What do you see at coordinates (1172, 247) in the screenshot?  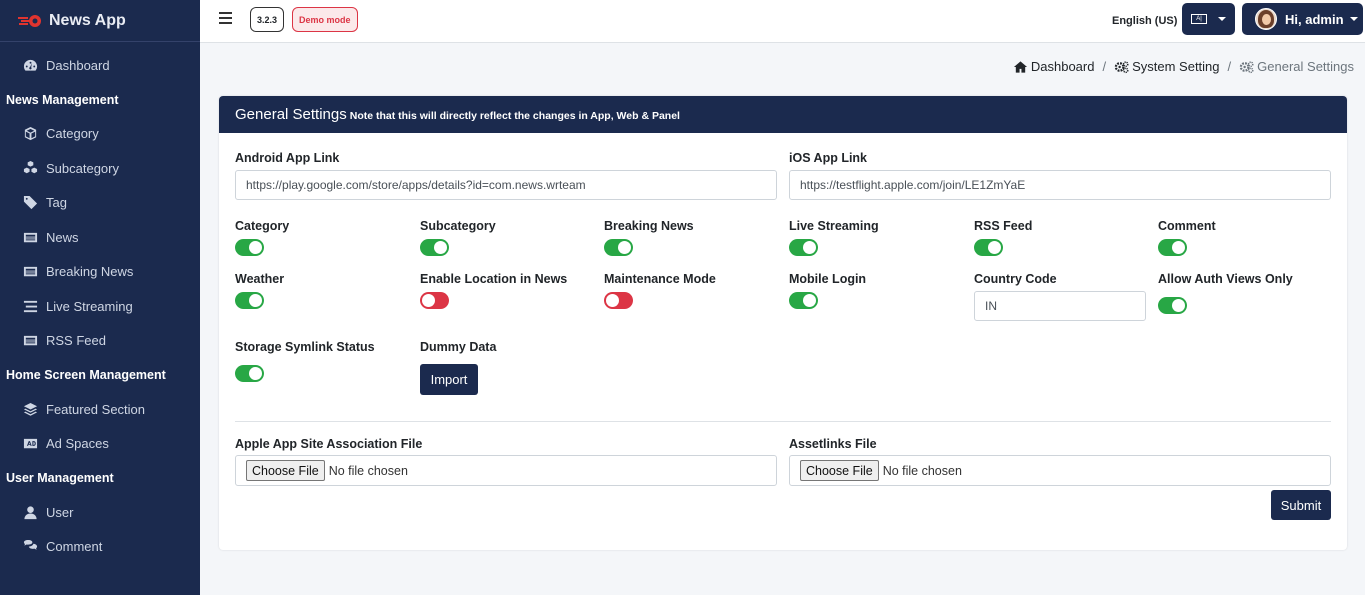 I see `comment-toggle` at bounding box center [1172, 247].